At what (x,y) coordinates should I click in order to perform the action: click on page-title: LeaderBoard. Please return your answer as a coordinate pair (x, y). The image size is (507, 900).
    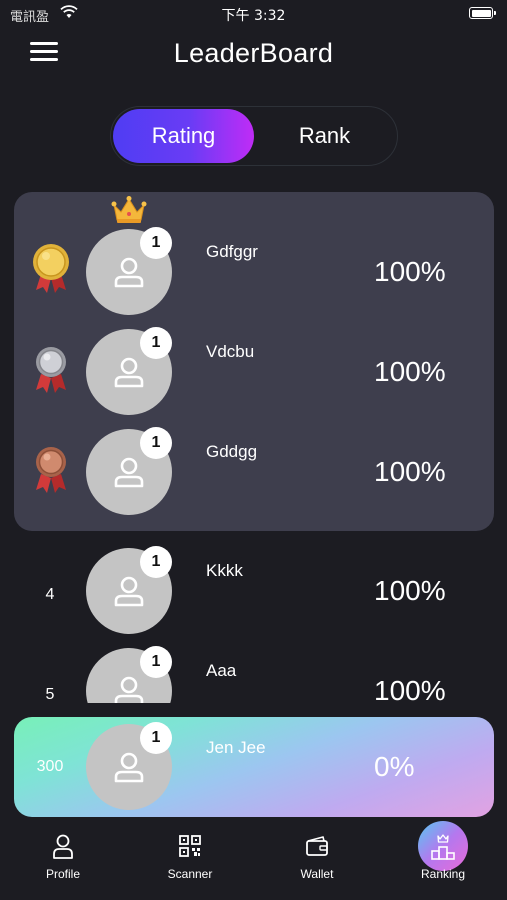
    Looking at the image, I should click on (253, 53).